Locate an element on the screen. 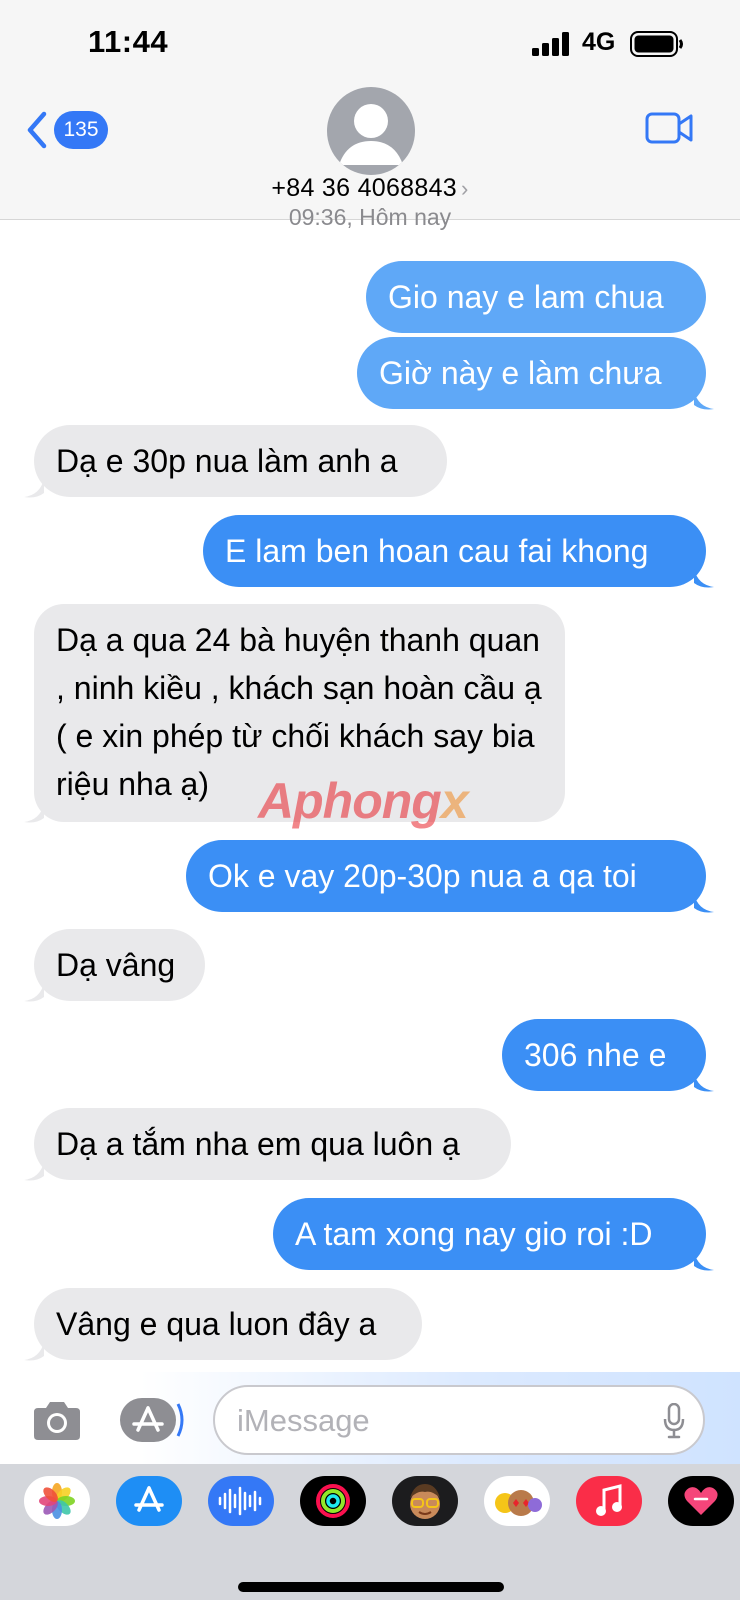 The height and width of the screenshot is (1600, 740). message-bubble-outgoing: 306 nhe e is located at coordinates (604, 1055).